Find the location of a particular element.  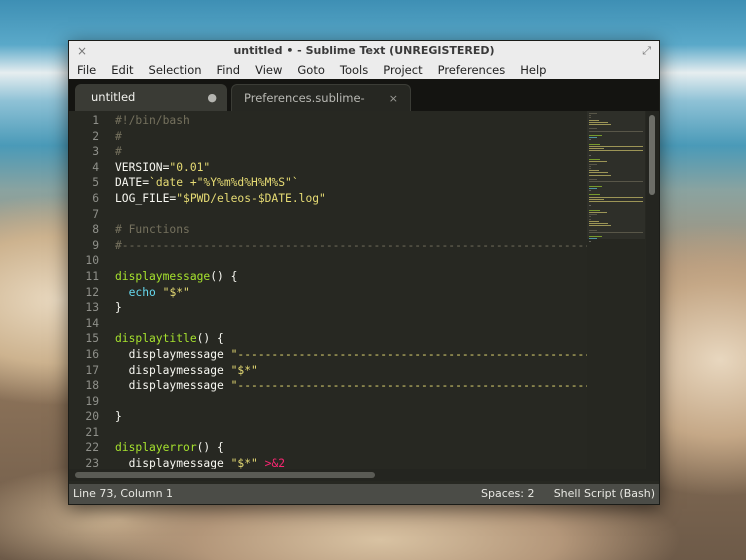

line-number: 3 is located at coordinates (95, 152).